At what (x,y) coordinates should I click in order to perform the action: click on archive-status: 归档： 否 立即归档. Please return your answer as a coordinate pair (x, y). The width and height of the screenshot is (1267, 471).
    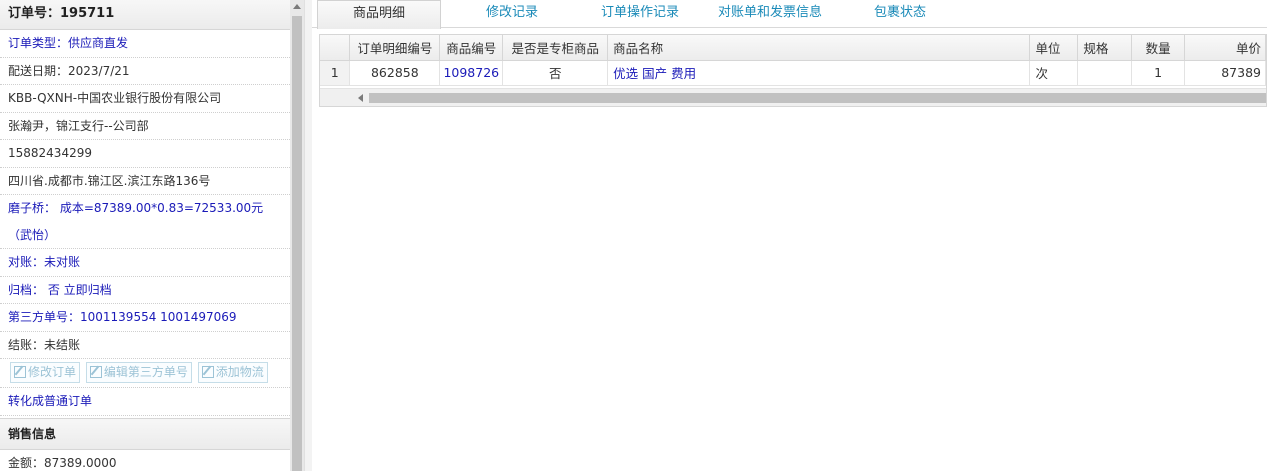
    Looking at the image, I should click on (145, 290).